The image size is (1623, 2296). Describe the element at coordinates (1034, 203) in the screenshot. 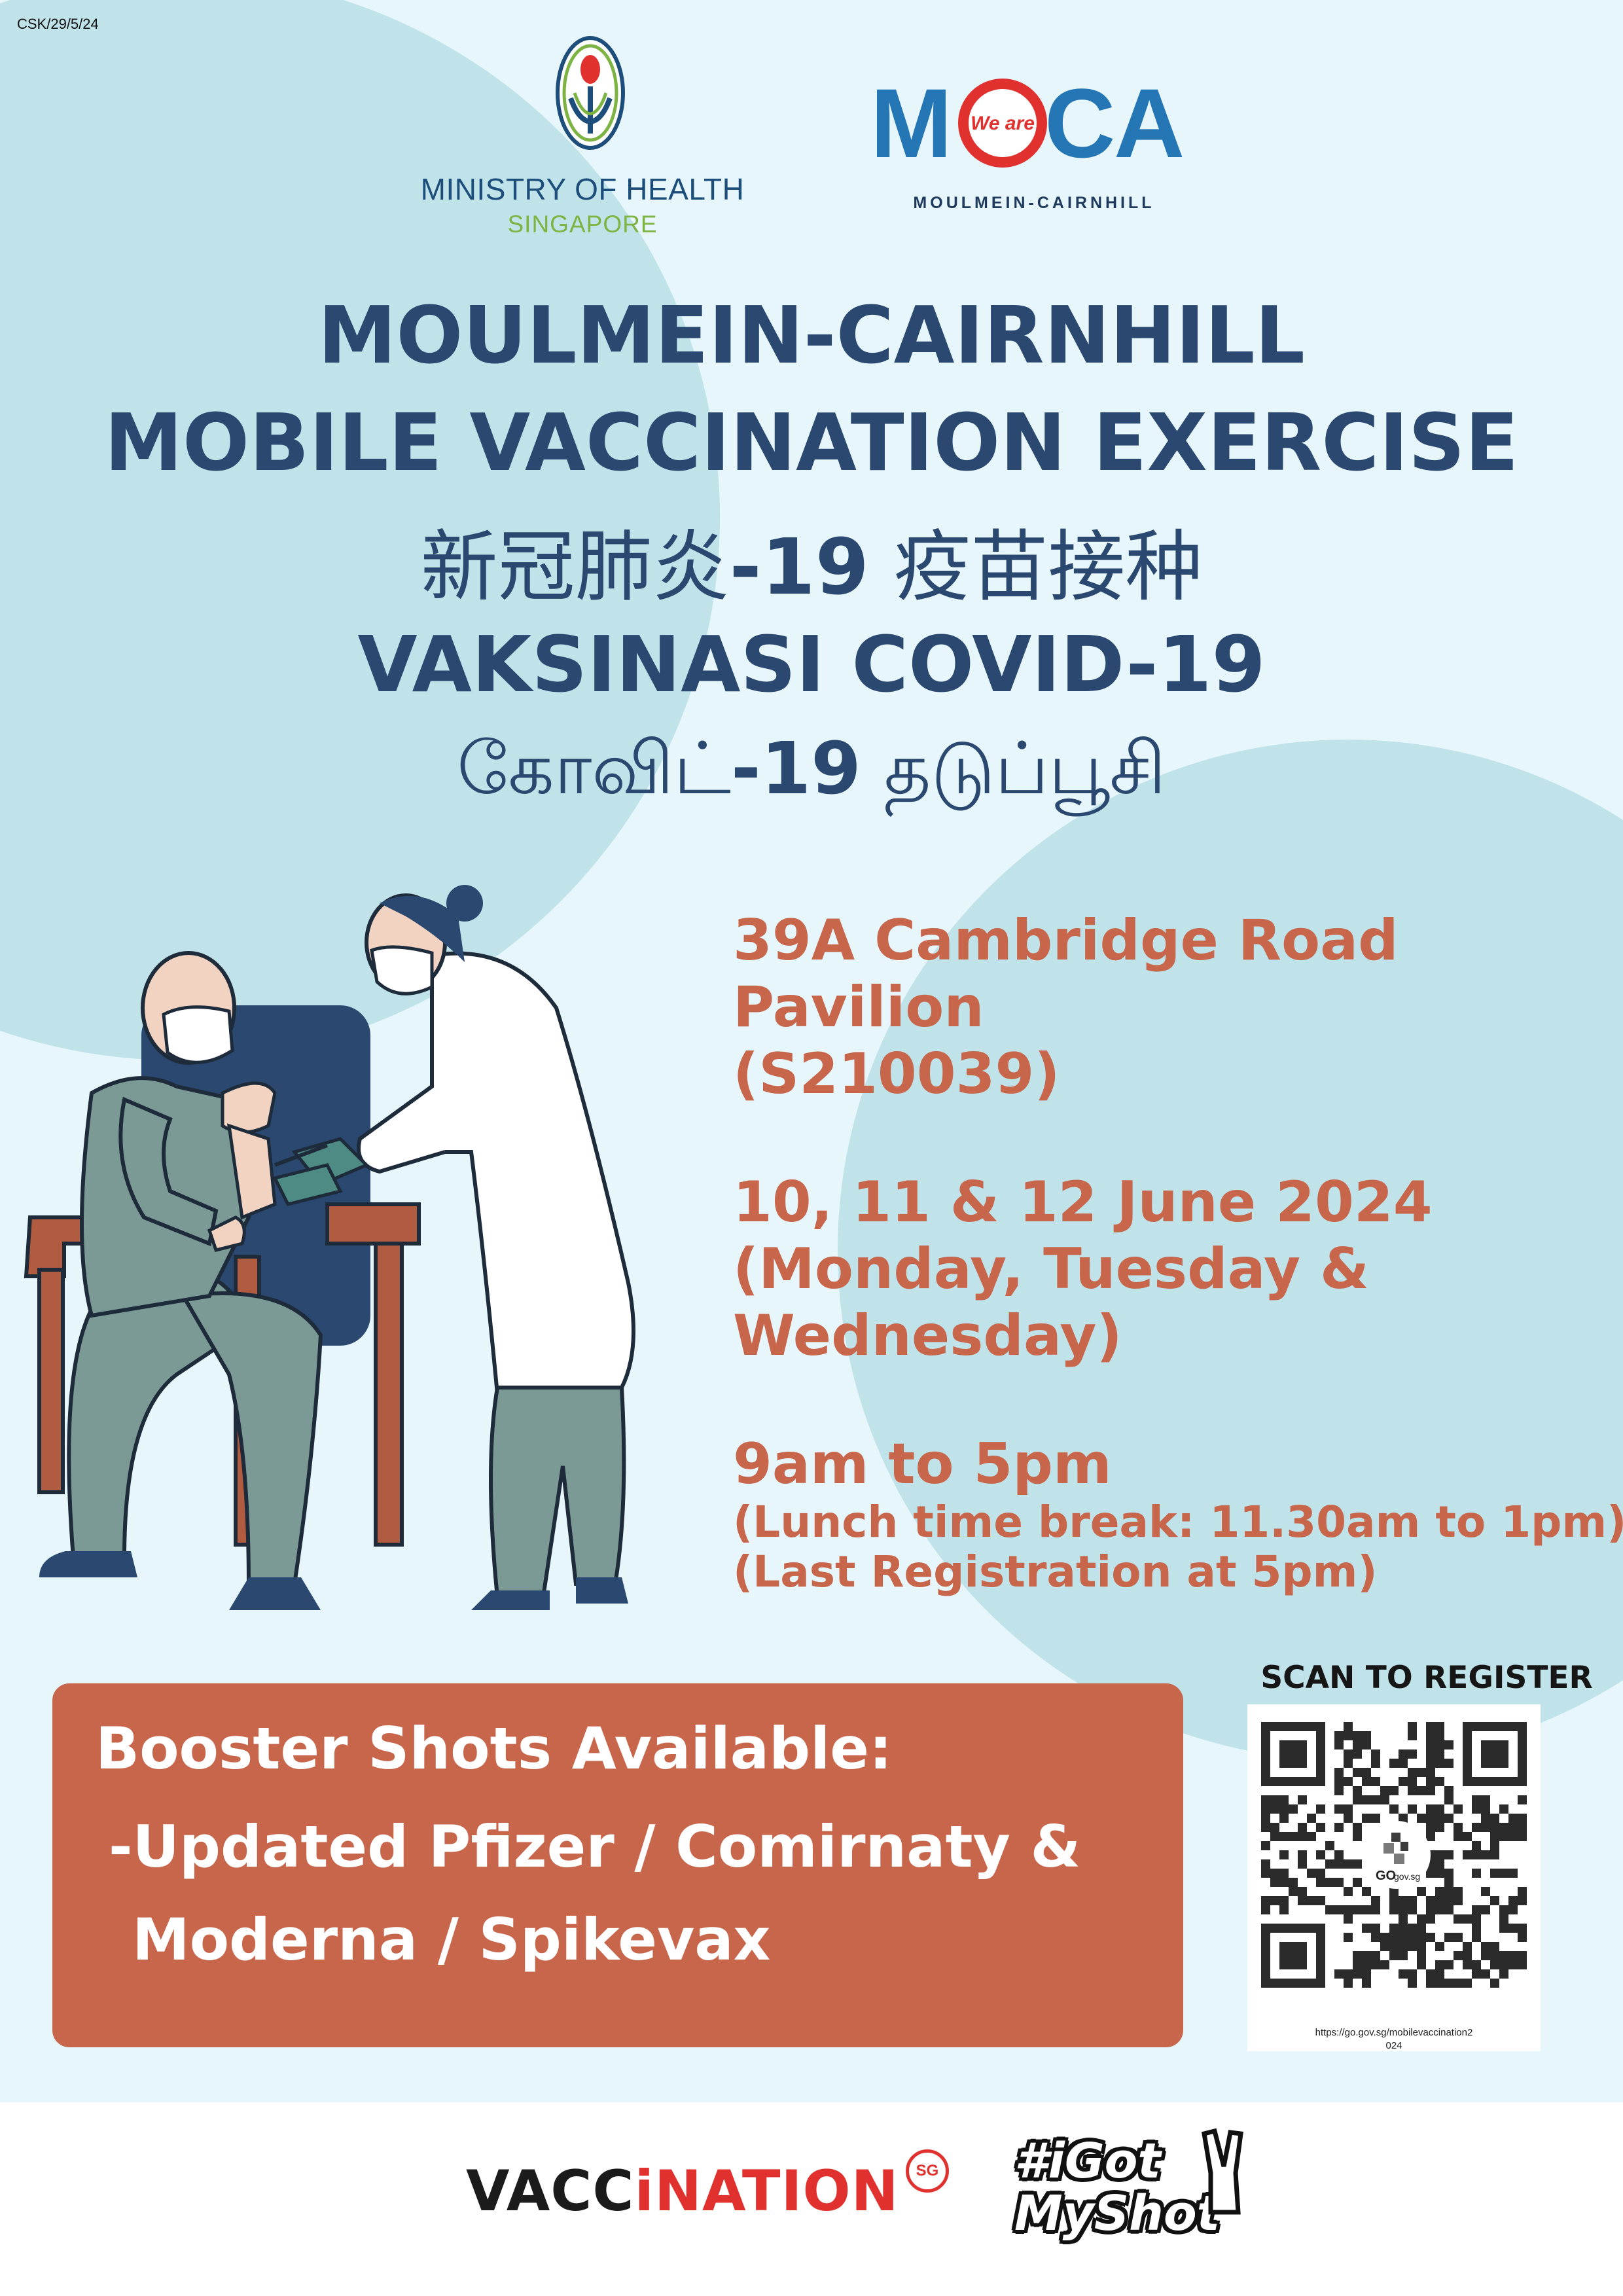

I see `moca-subtitle: MOULMEIN-CAIRNHILL` at that location.